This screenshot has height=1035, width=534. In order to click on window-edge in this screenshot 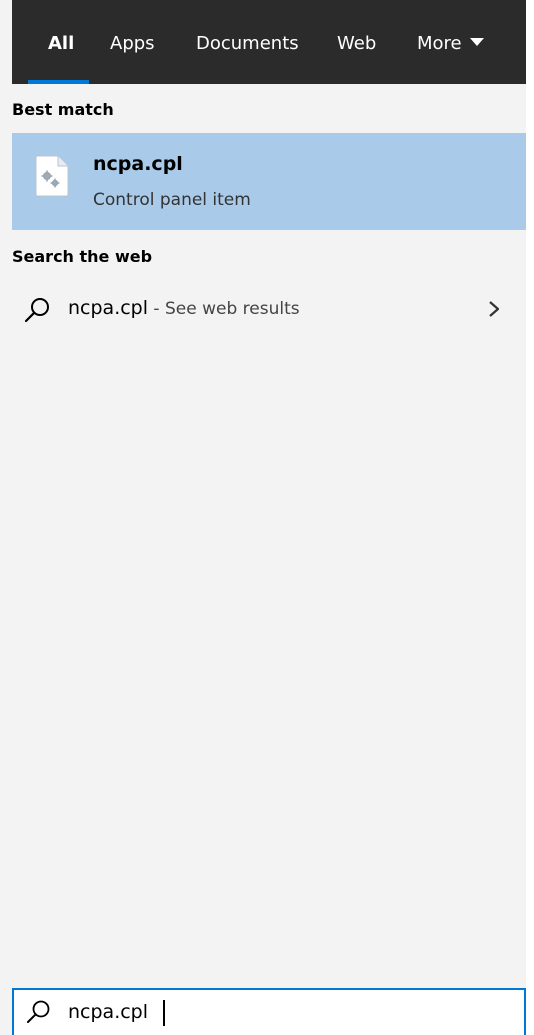, I will do `click(530, 517)`.